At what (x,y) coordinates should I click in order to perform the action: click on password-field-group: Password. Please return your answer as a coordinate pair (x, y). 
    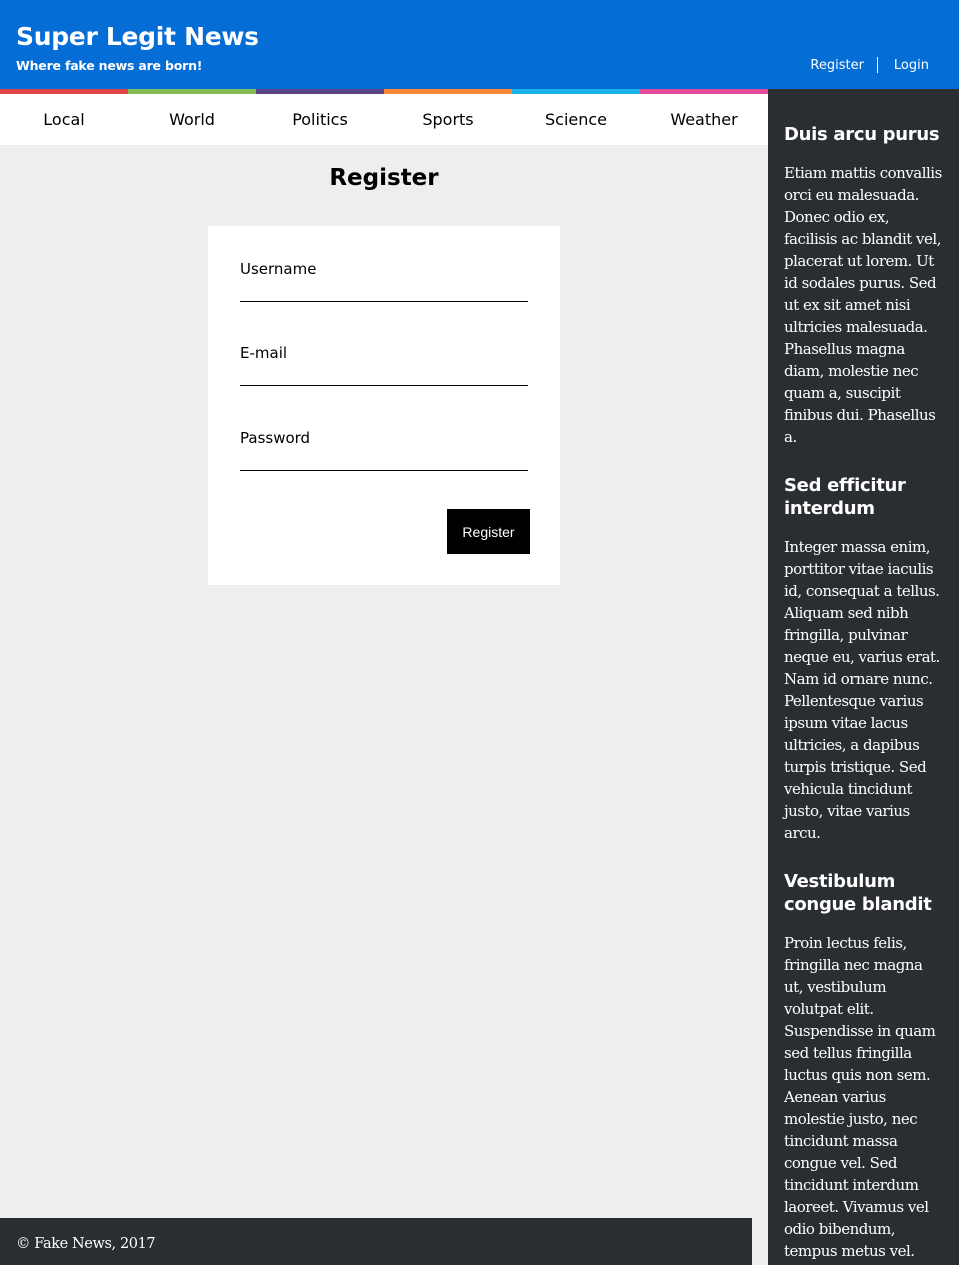
    Looking at the image, I should click on (384, 450).